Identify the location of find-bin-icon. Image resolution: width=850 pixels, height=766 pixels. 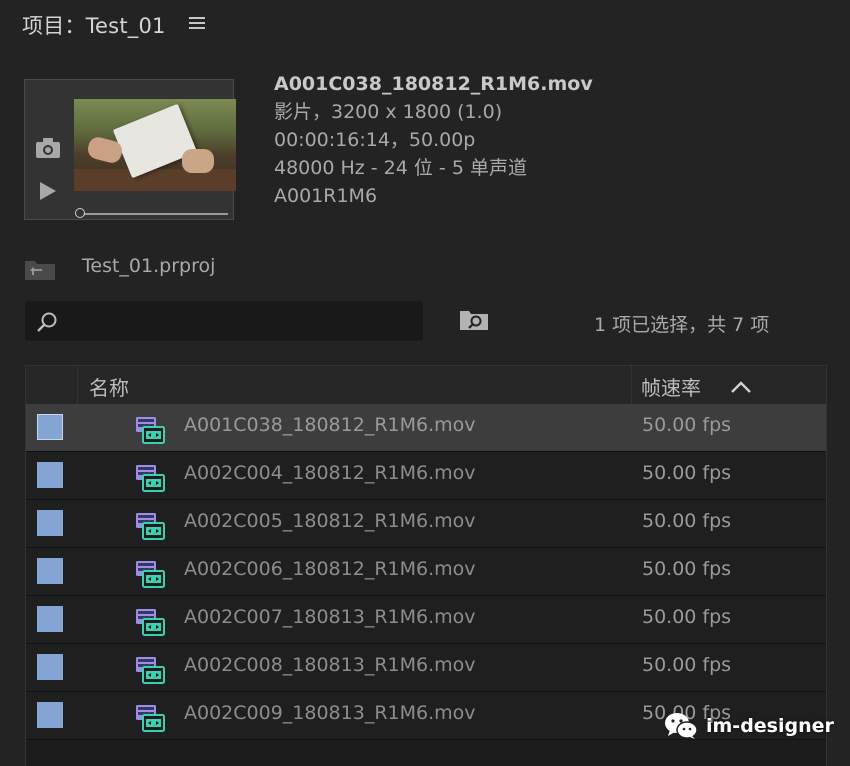
(474, 320).